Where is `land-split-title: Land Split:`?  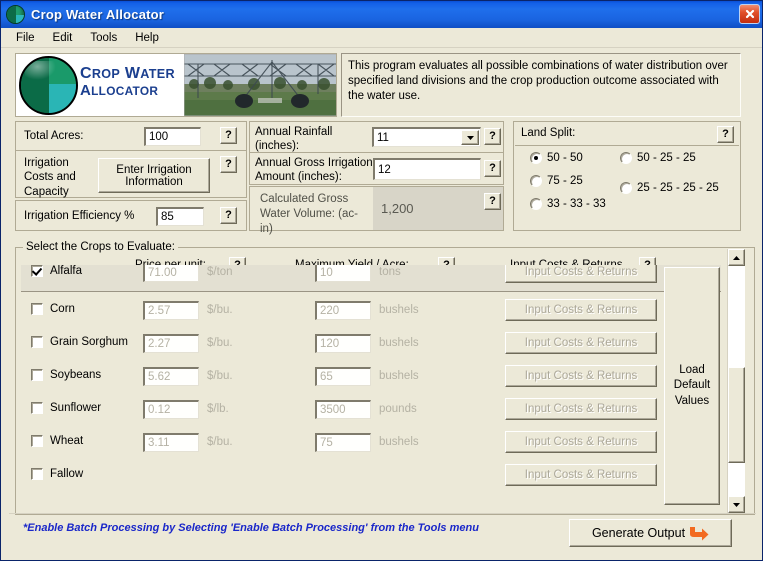 land-split-title: Land Split: is located at coordinates (548, 133).